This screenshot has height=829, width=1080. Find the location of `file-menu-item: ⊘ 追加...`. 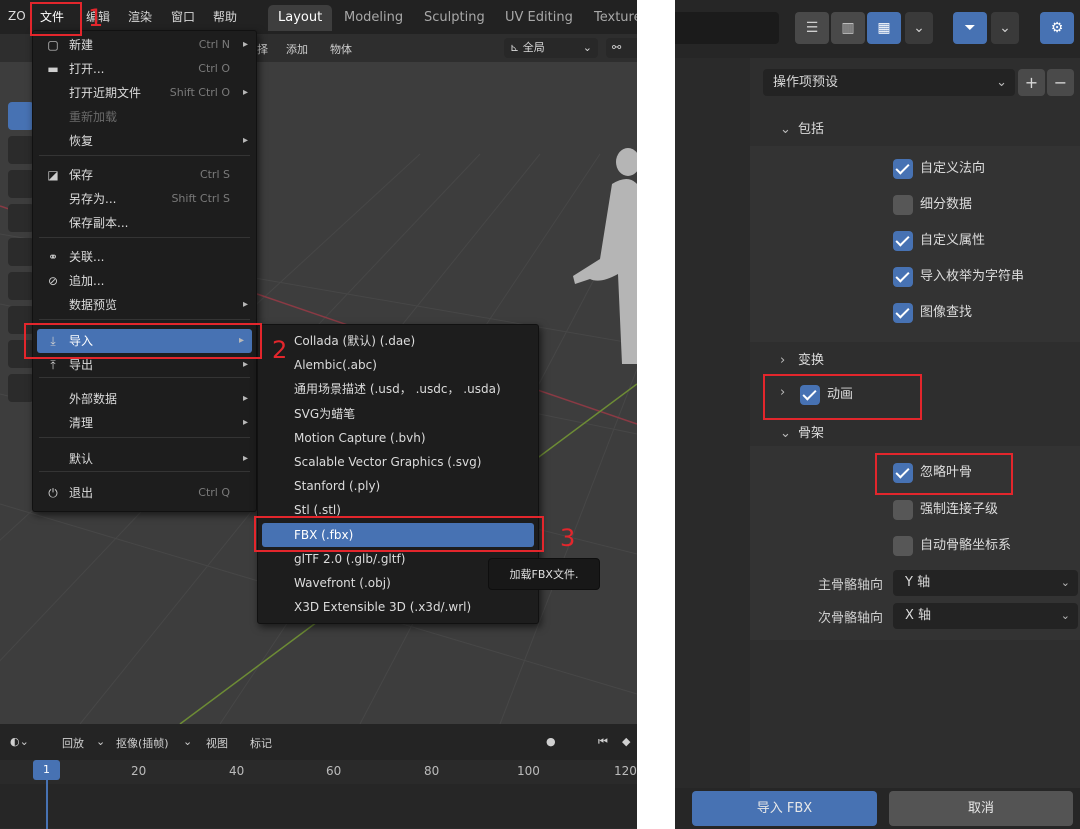

file-menu-item: ⊘ 追加... is located at coordinates (144, 281).